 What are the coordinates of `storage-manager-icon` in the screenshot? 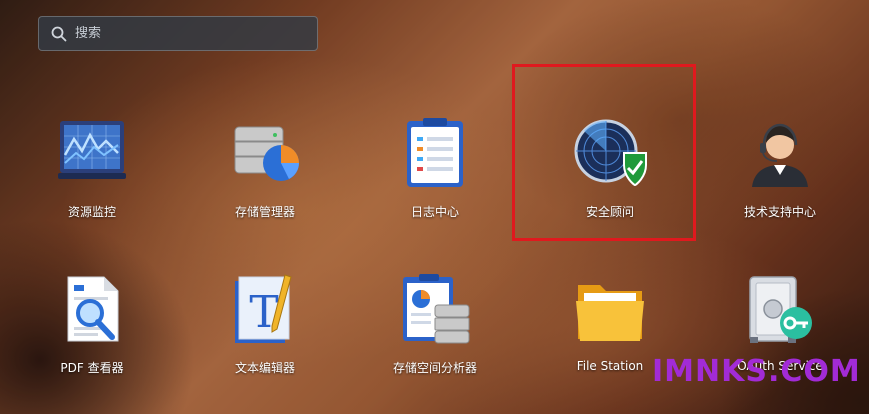 It's located at (266, 153).